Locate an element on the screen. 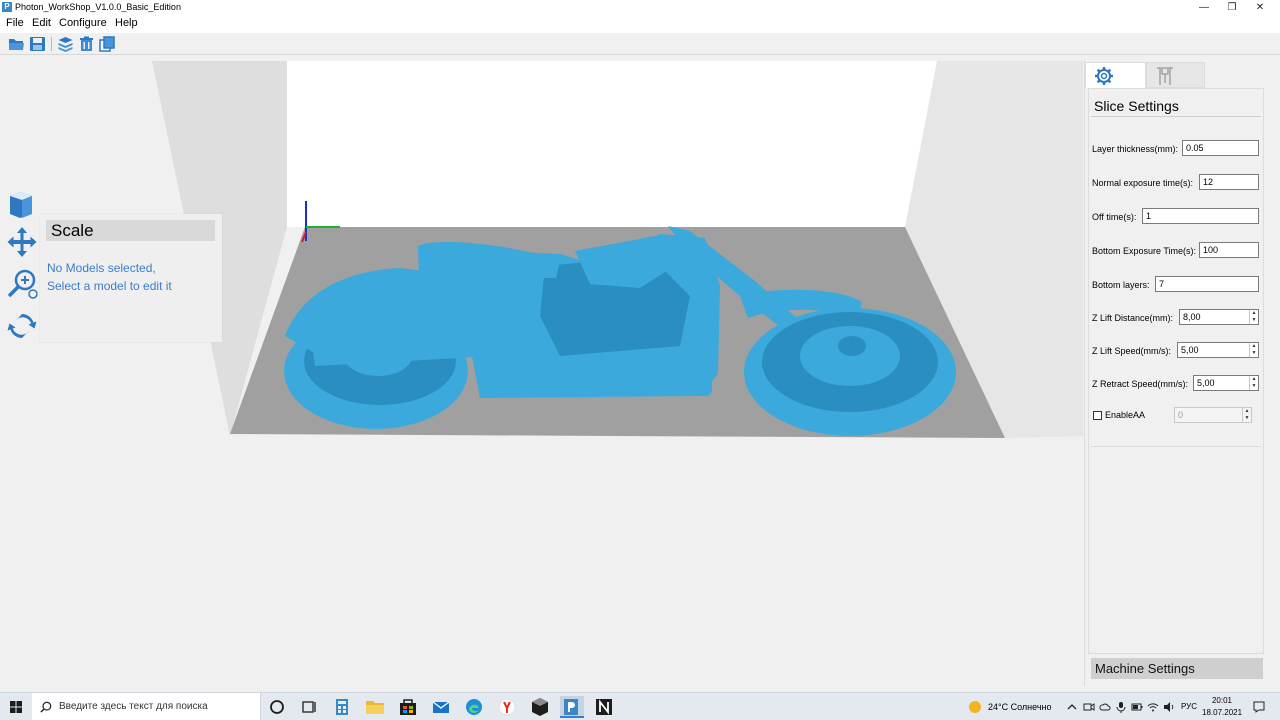  wifi-icon is located at coordinates (1153, 707).